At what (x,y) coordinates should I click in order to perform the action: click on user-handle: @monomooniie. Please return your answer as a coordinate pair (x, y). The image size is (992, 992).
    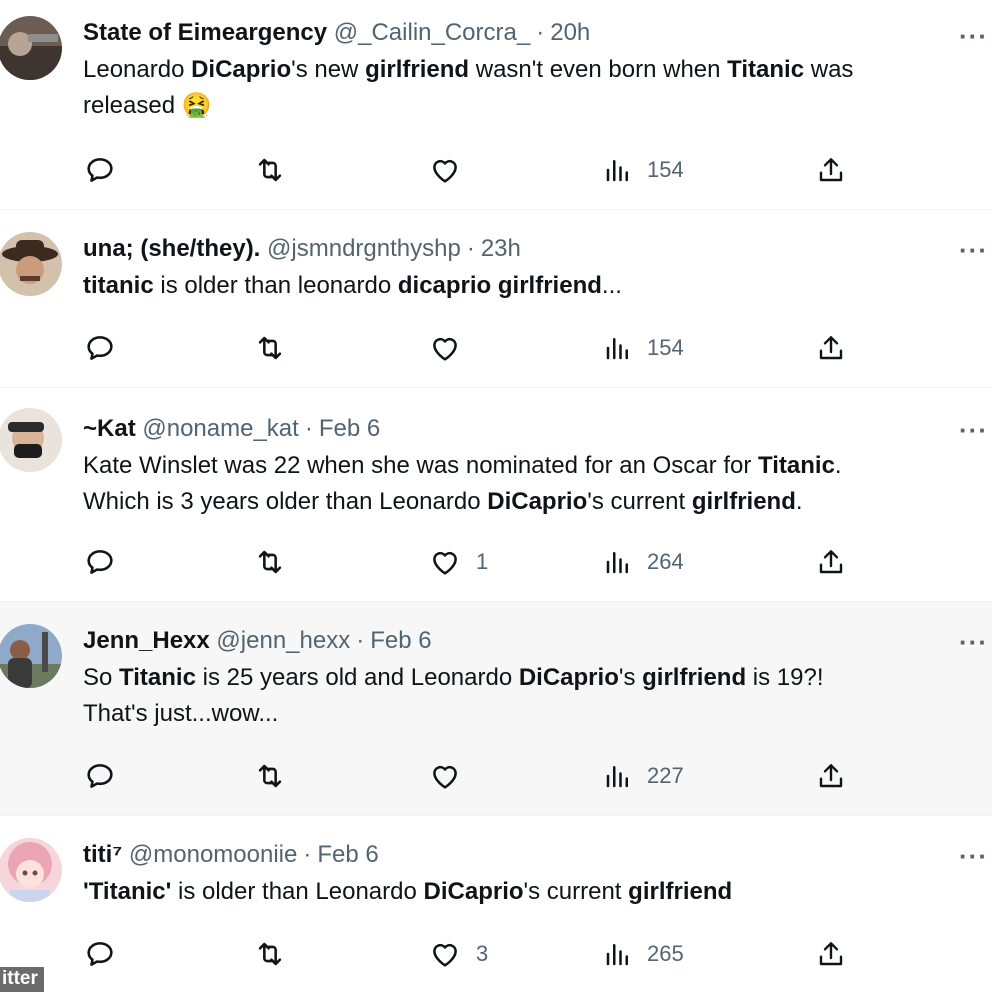
    Looking at the image, I should click on (213, 854).